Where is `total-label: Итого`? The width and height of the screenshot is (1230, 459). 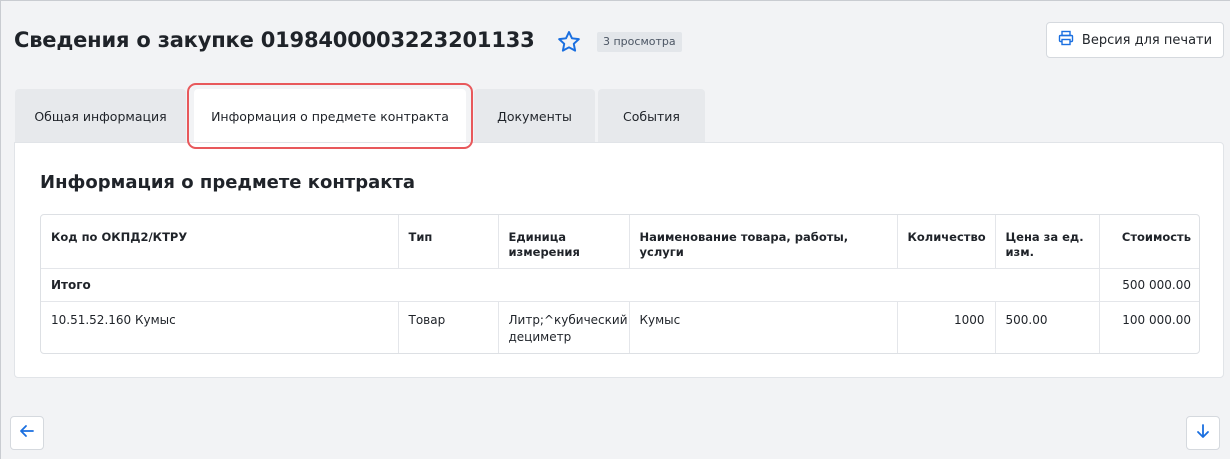
total-label: Итого is located at coordinates (570, 285).